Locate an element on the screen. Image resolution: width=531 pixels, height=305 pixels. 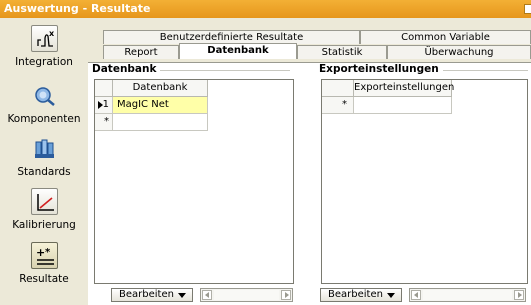
column-header-datenbank: Datenbank is located at coordinates (160, 88).